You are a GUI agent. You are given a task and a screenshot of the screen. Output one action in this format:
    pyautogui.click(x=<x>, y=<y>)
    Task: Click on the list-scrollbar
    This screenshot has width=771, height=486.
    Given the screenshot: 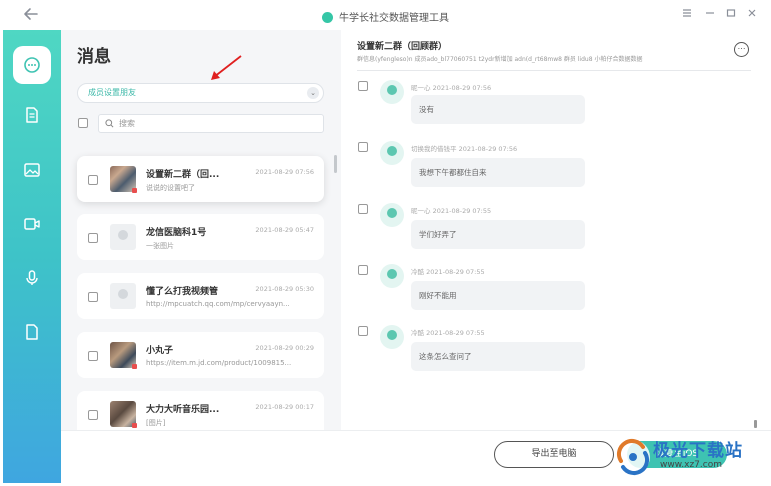 What is the action you would take?
    pyautogui.click(x=335, y=164)
    